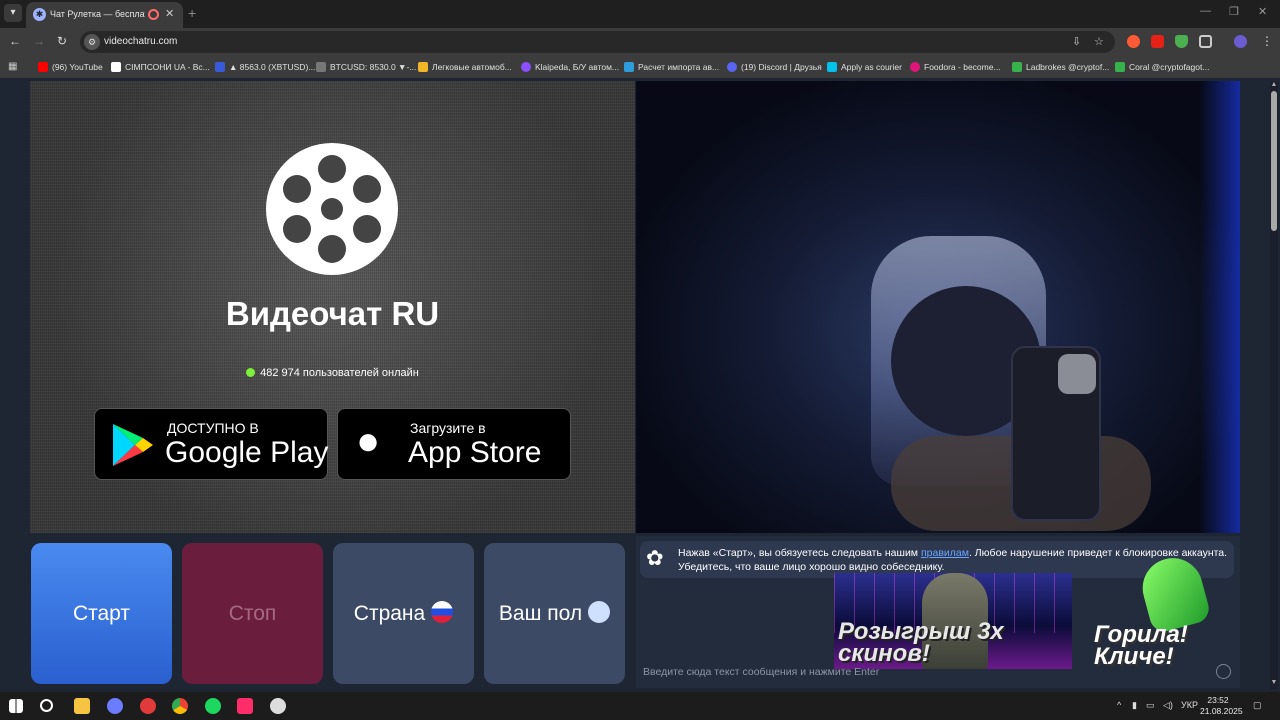 The width and height of the screenshot is (1280, 720). I want to click on google-play-icon, so click(133, 445).